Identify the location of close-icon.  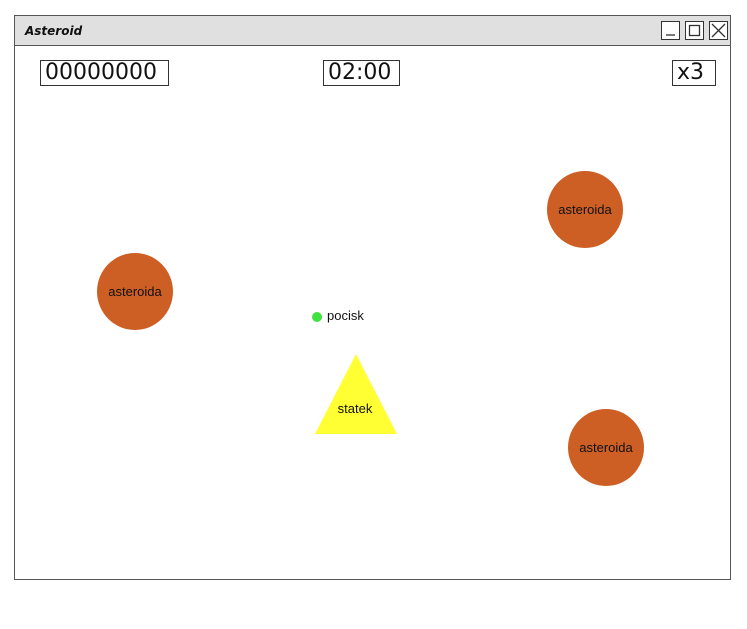
(718, 30).